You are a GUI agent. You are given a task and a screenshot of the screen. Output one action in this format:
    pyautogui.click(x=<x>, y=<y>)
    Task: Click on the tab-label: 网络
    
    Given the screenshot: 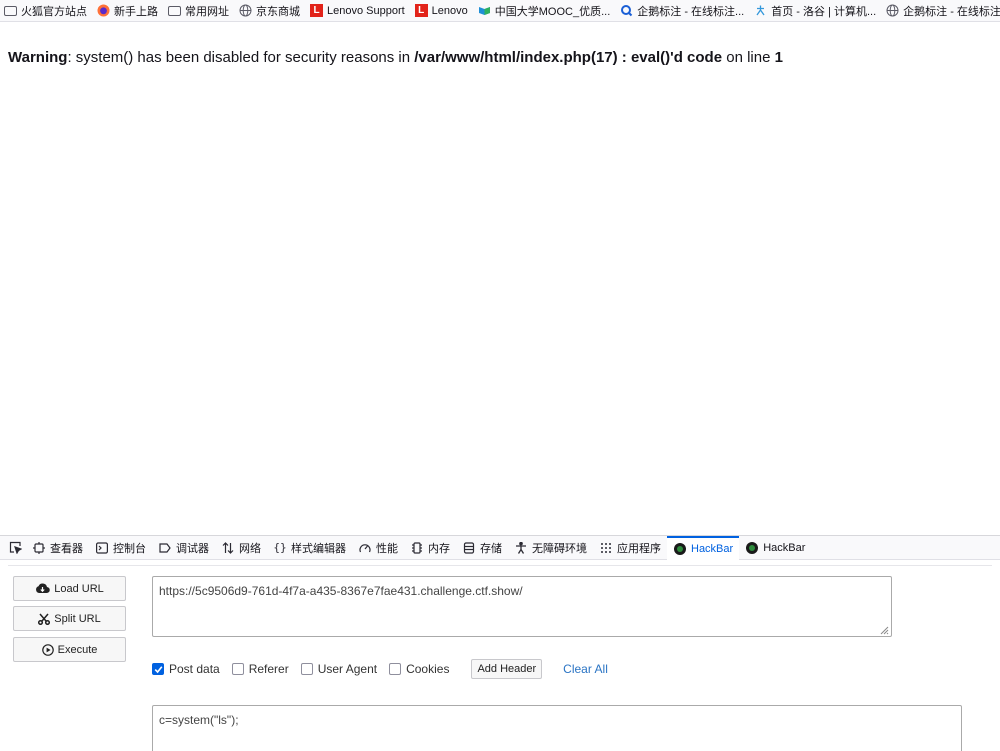 What is the action you would take?
    pyautogui.click(x=250, y=548)
    